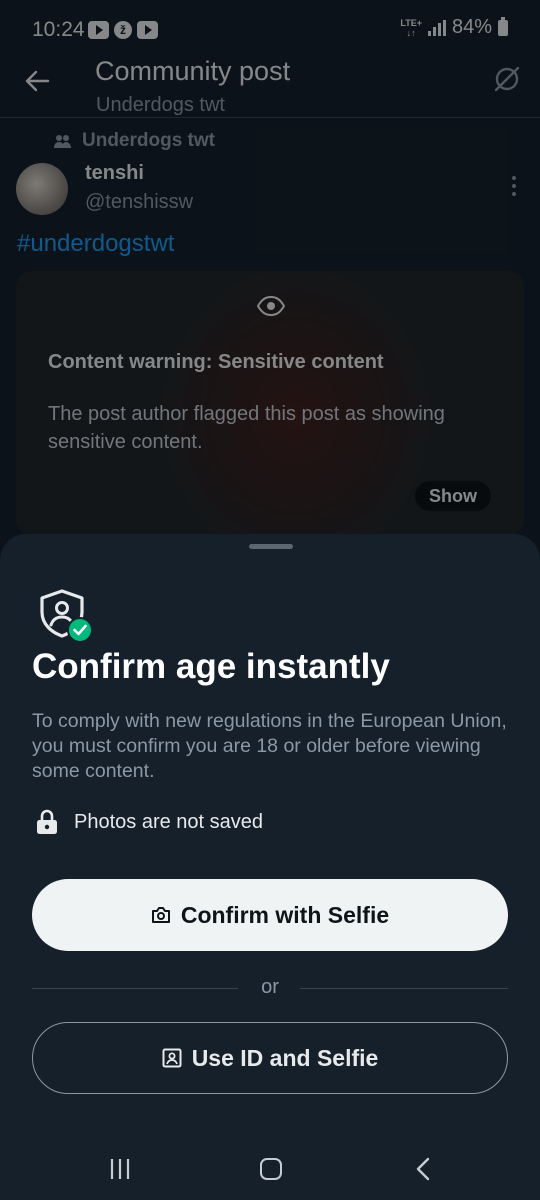  What do you see at coordinates (172, 1058) in the screenshot?
I see `id-card-icon` at bounding box center [172, 1058].